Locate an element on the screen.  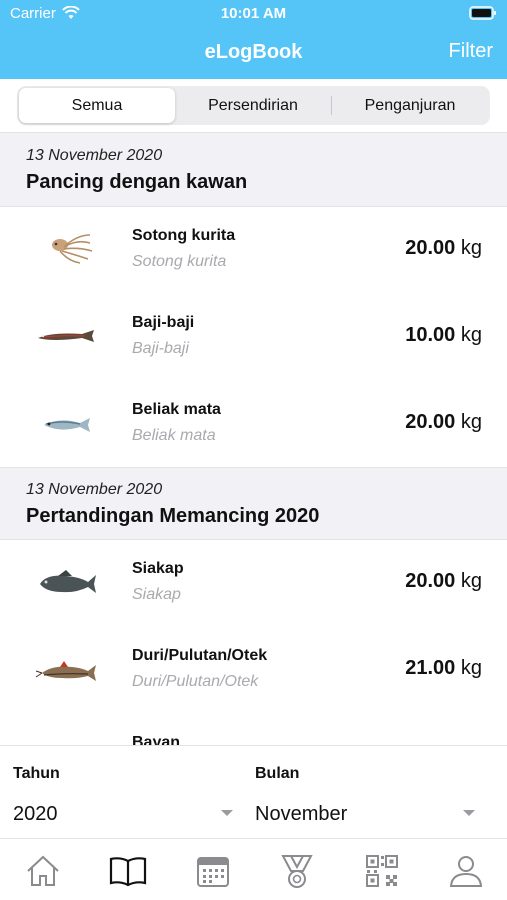
home-icon is located at coordinates (43, 871).